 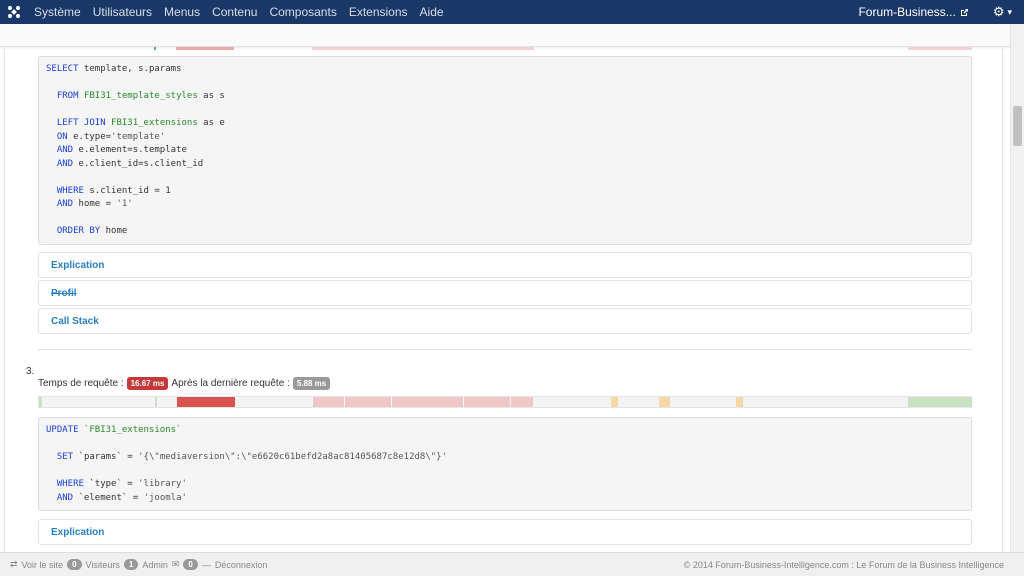 What do you see at coordinates (241, 565) in the screenshot?
I see `logout-link: Déconnexion` at bounding box center [241, 565].